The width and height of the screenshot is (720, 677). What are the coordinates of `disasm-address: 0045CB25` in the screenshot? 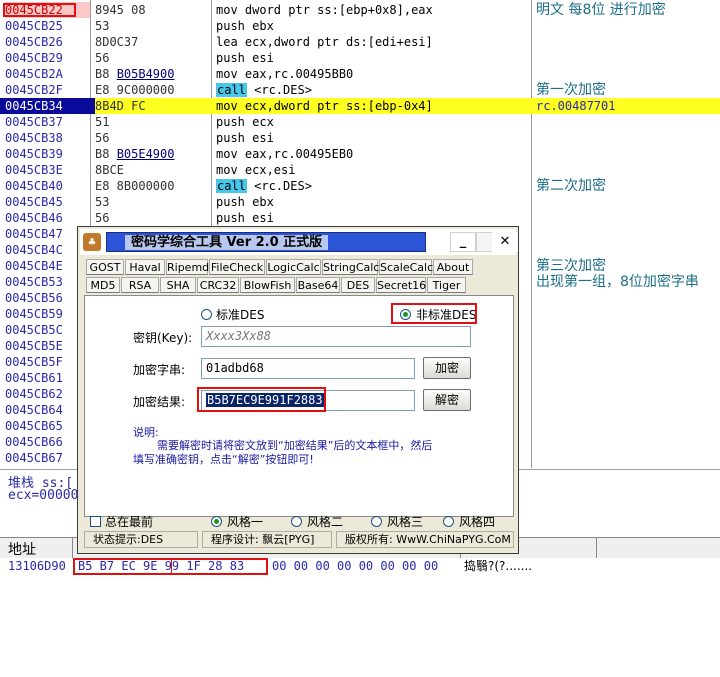 It's located at (34, 26).